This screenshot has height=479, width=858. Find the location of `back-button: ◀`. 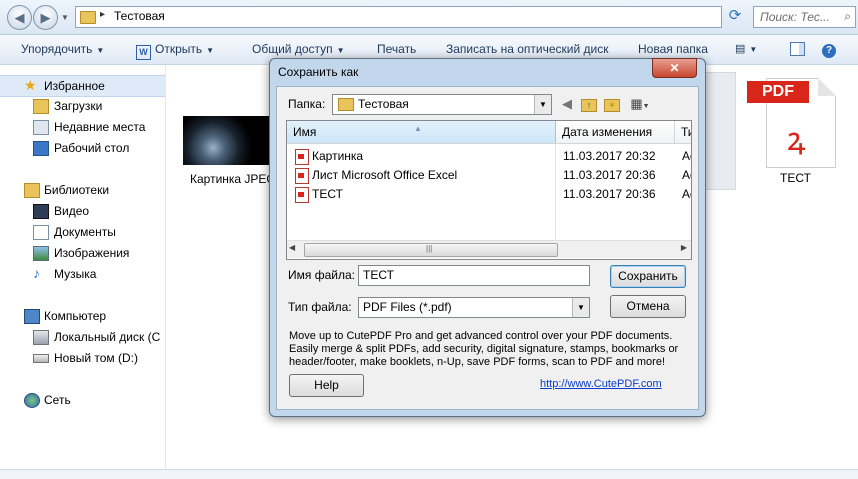

back-button: ◀ is located at coordinates (19, 17).